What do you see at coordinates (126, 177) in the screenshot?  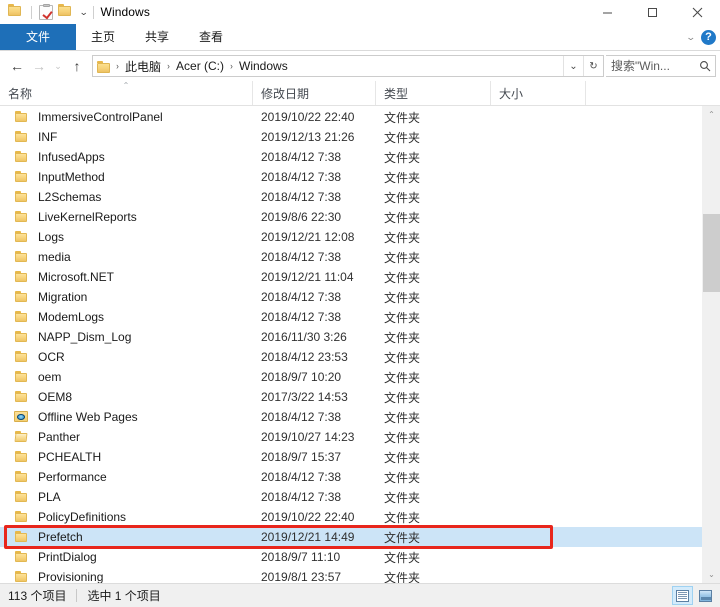 I see `cell-name: InputMethod` at bounding box center [126, 177].